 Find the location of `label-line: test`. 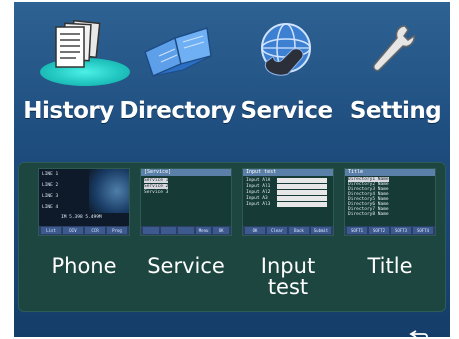

label-line: test is located at coordinates (288, 287).